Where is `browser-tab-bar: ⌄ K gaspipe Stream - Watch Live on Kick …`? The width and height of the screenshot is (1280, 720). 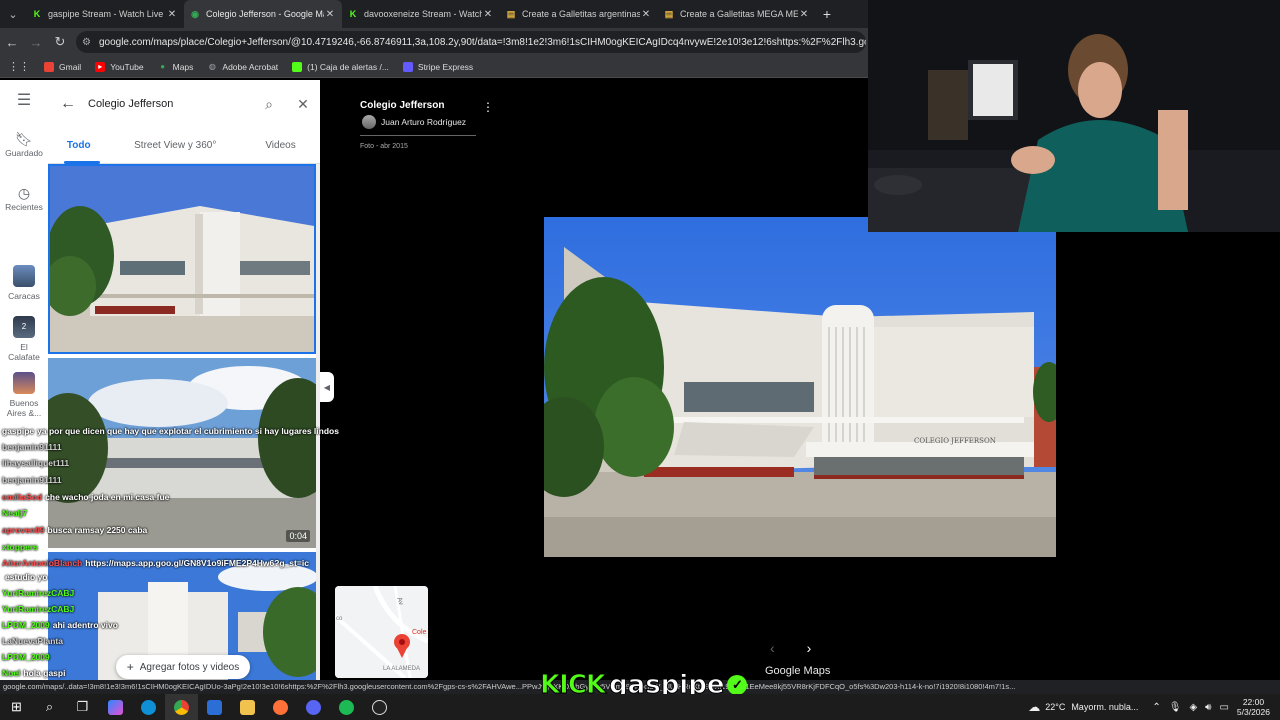
browser-tab-bar: ⌄ K gaspipe Stream - Watch Live on Kick … is located at coordinates (434, 14).